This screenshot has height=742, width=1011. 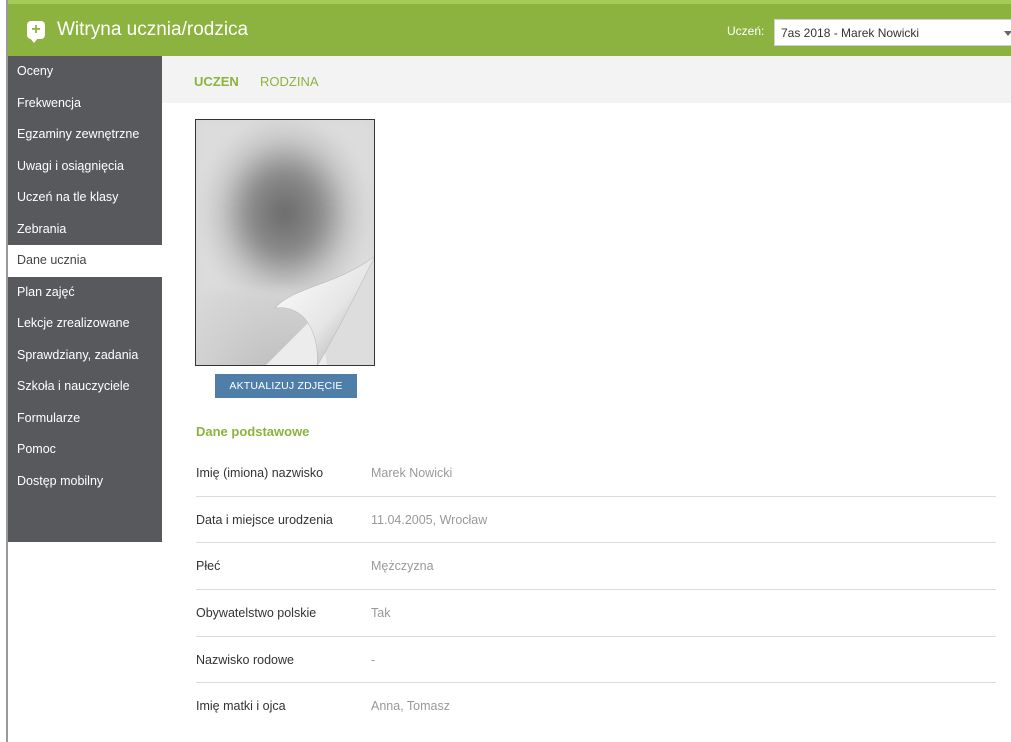 I want to click on chevron-down-icon, so click(x=1007, y=33).